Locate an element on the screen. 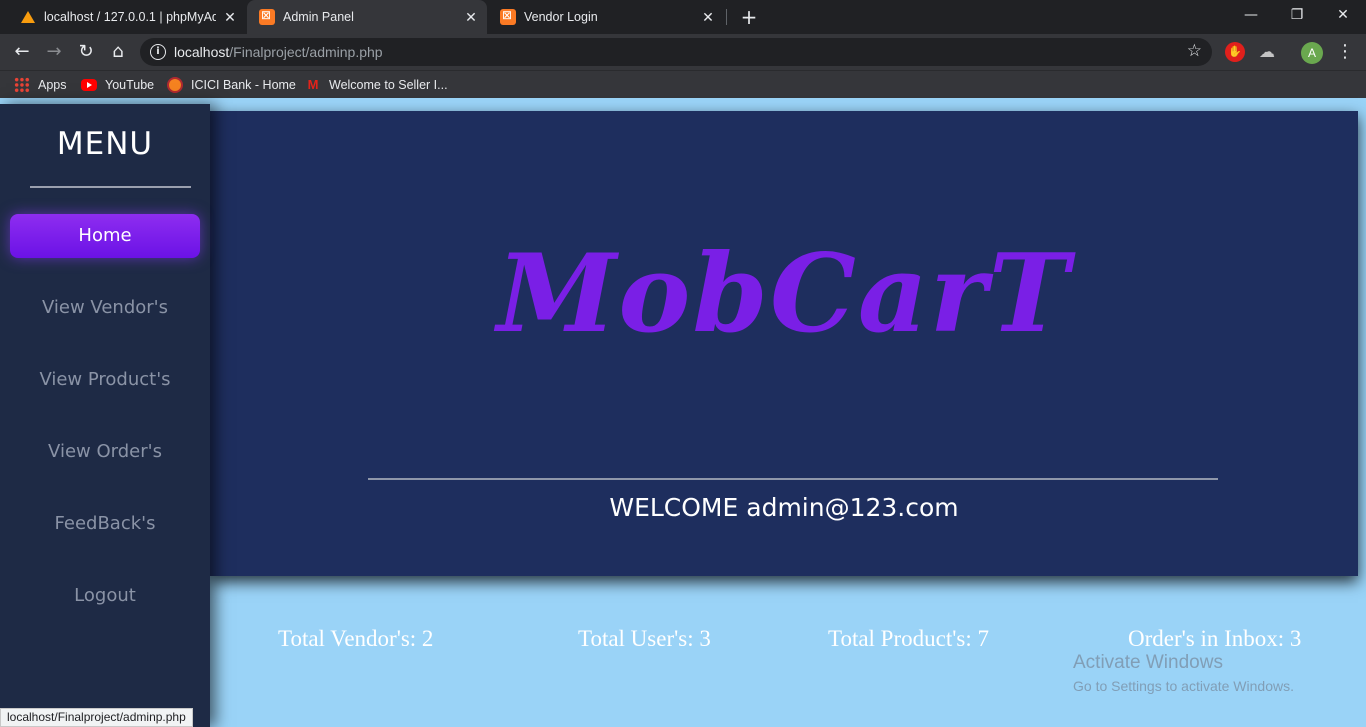 This screenshot has width=1366, height=727. tab-phpmyadmin: localhost / 127.0.0.1 | phpMyAdmi ✕ is located at coordinates (127, 17).